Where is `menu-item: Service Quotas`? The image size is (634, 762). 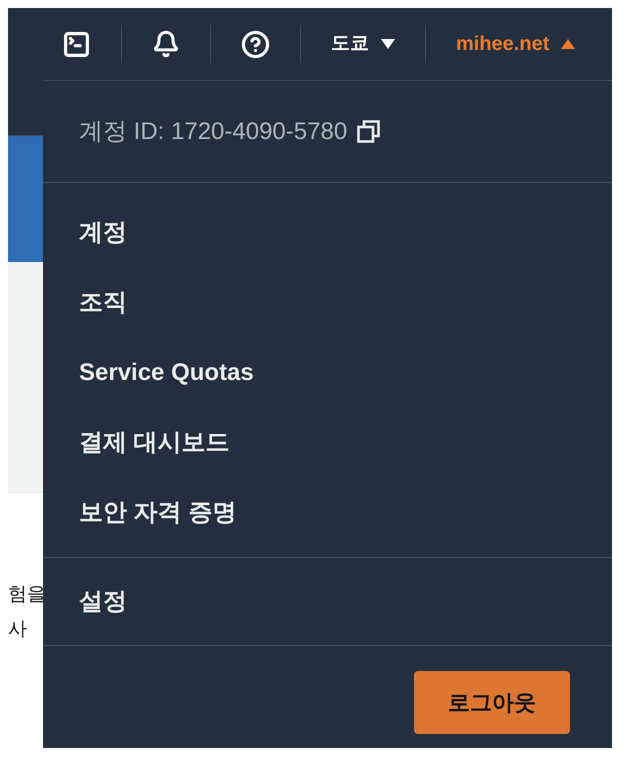 menu-item: Service Quotas is located at coordinates (166, 373).